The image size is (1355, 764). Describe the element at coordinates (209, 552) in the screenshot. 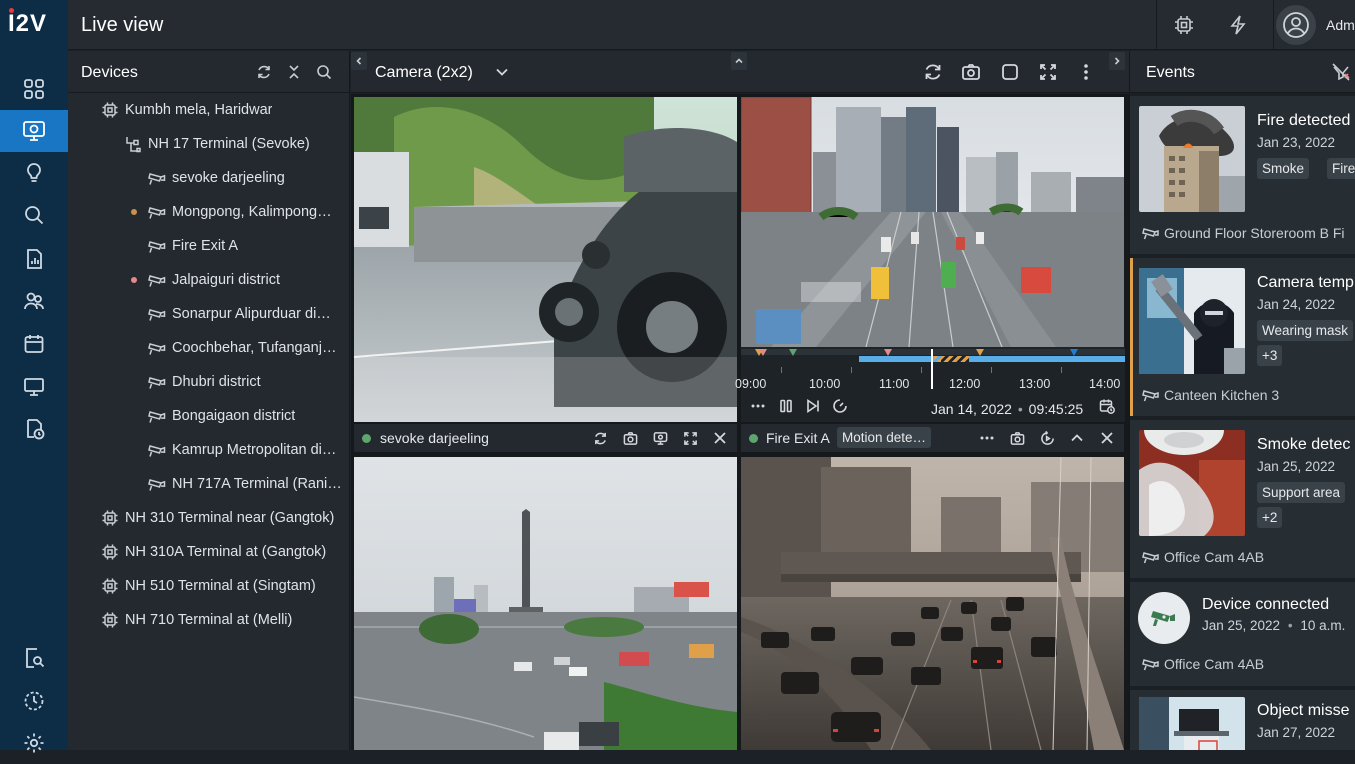

I see `tree-item: NH 310A Terminal at (Gangtok)` at that location.